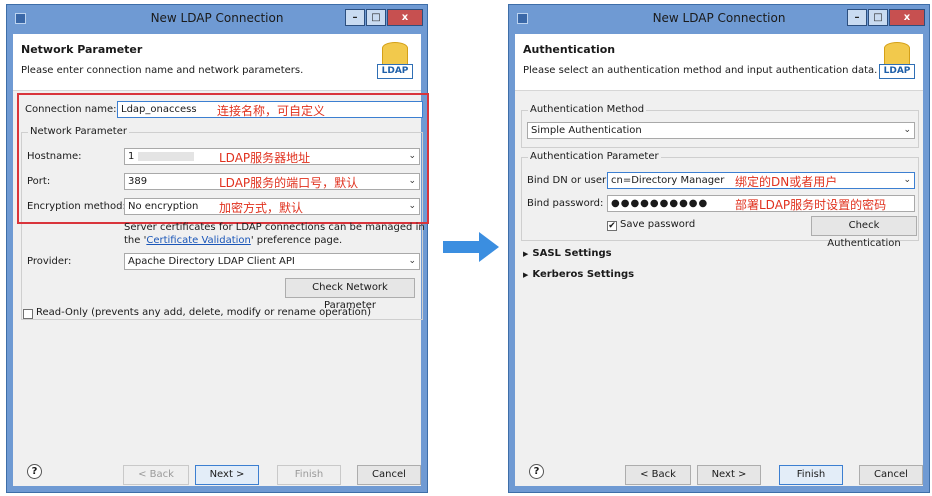 The image size is (932, 496). What do you see at coordinates (49, 261) in the screenshot?
I see `provider-label: Provider:` at bounding box center [49, 261].